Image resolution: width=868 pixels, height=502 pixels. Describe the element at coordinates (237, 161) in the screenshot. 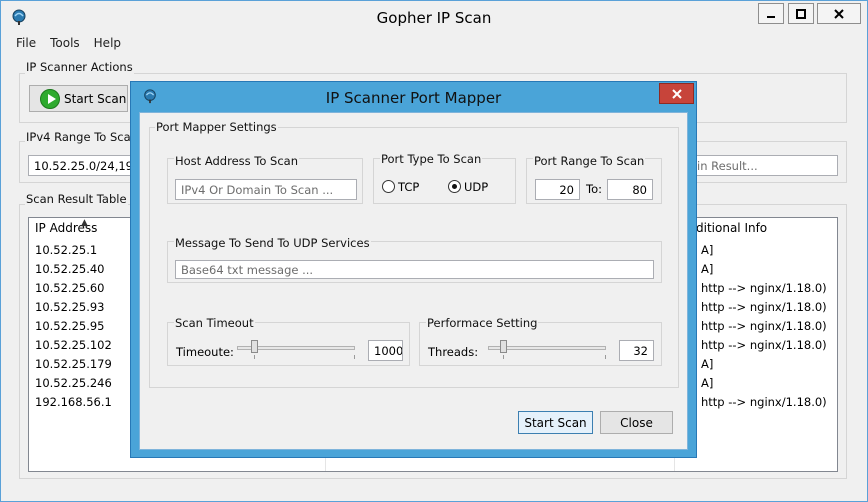

I see `host-address-label: Host Address To Scan` at that location.